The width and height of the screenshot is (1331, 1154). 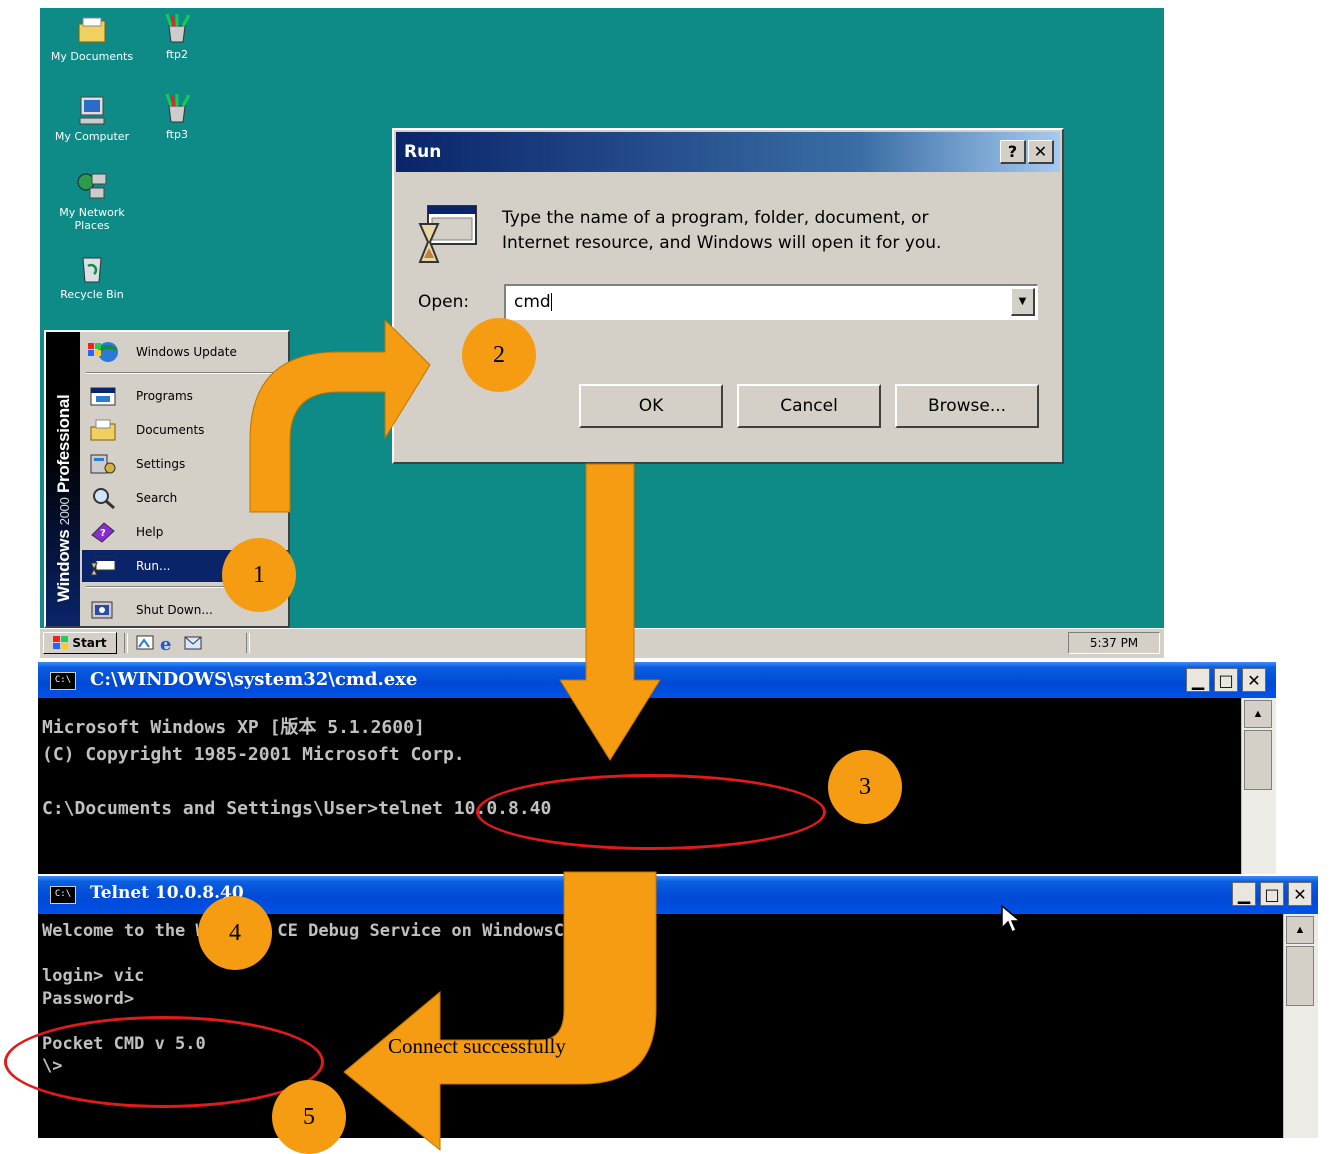 I want to click on connect-successfully-caption: Connect successfully, so click(x=477, y=1046).